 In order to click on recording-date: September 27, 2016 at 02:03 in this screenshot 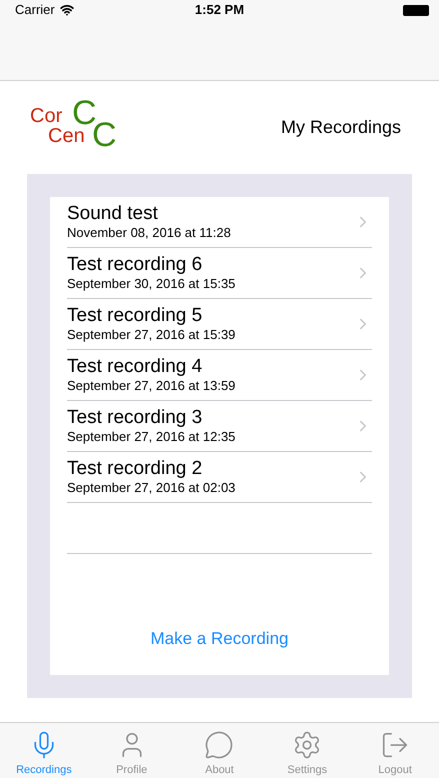, I will do `click(151, 488)`.